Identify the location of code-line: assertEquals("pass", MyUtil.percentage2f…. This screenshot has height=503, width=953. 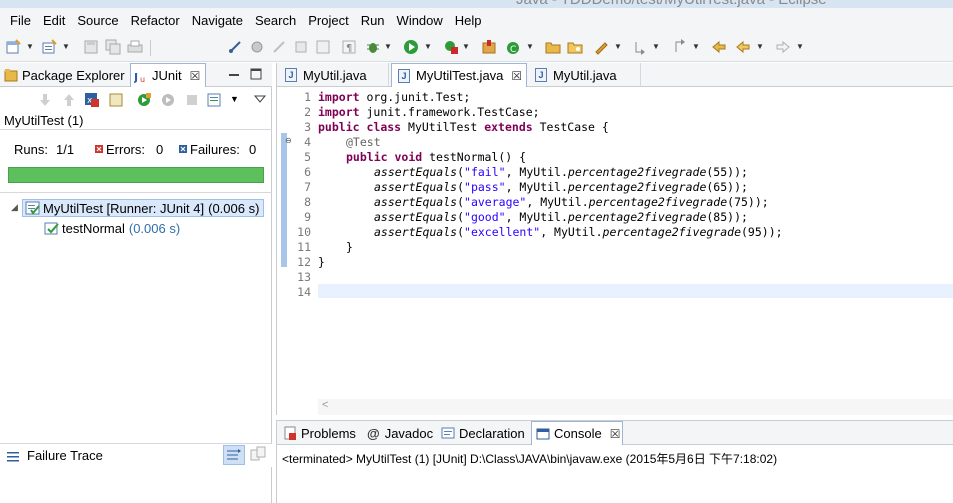
(561, 187).